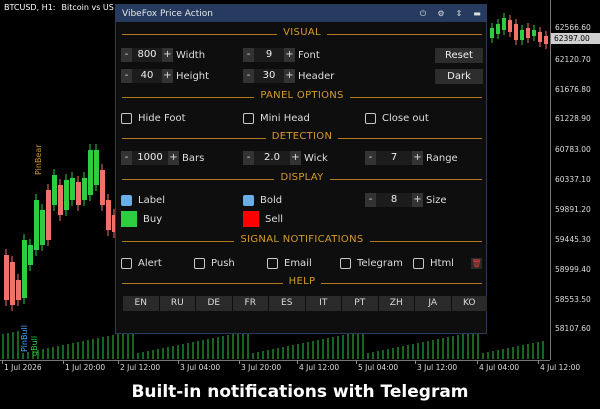 This screenshot has width=600, height=409. Describe the element at coordinates (153, 118) in the screenshot. I see `hide-foot-checkbox: Hide Foot` at that location.